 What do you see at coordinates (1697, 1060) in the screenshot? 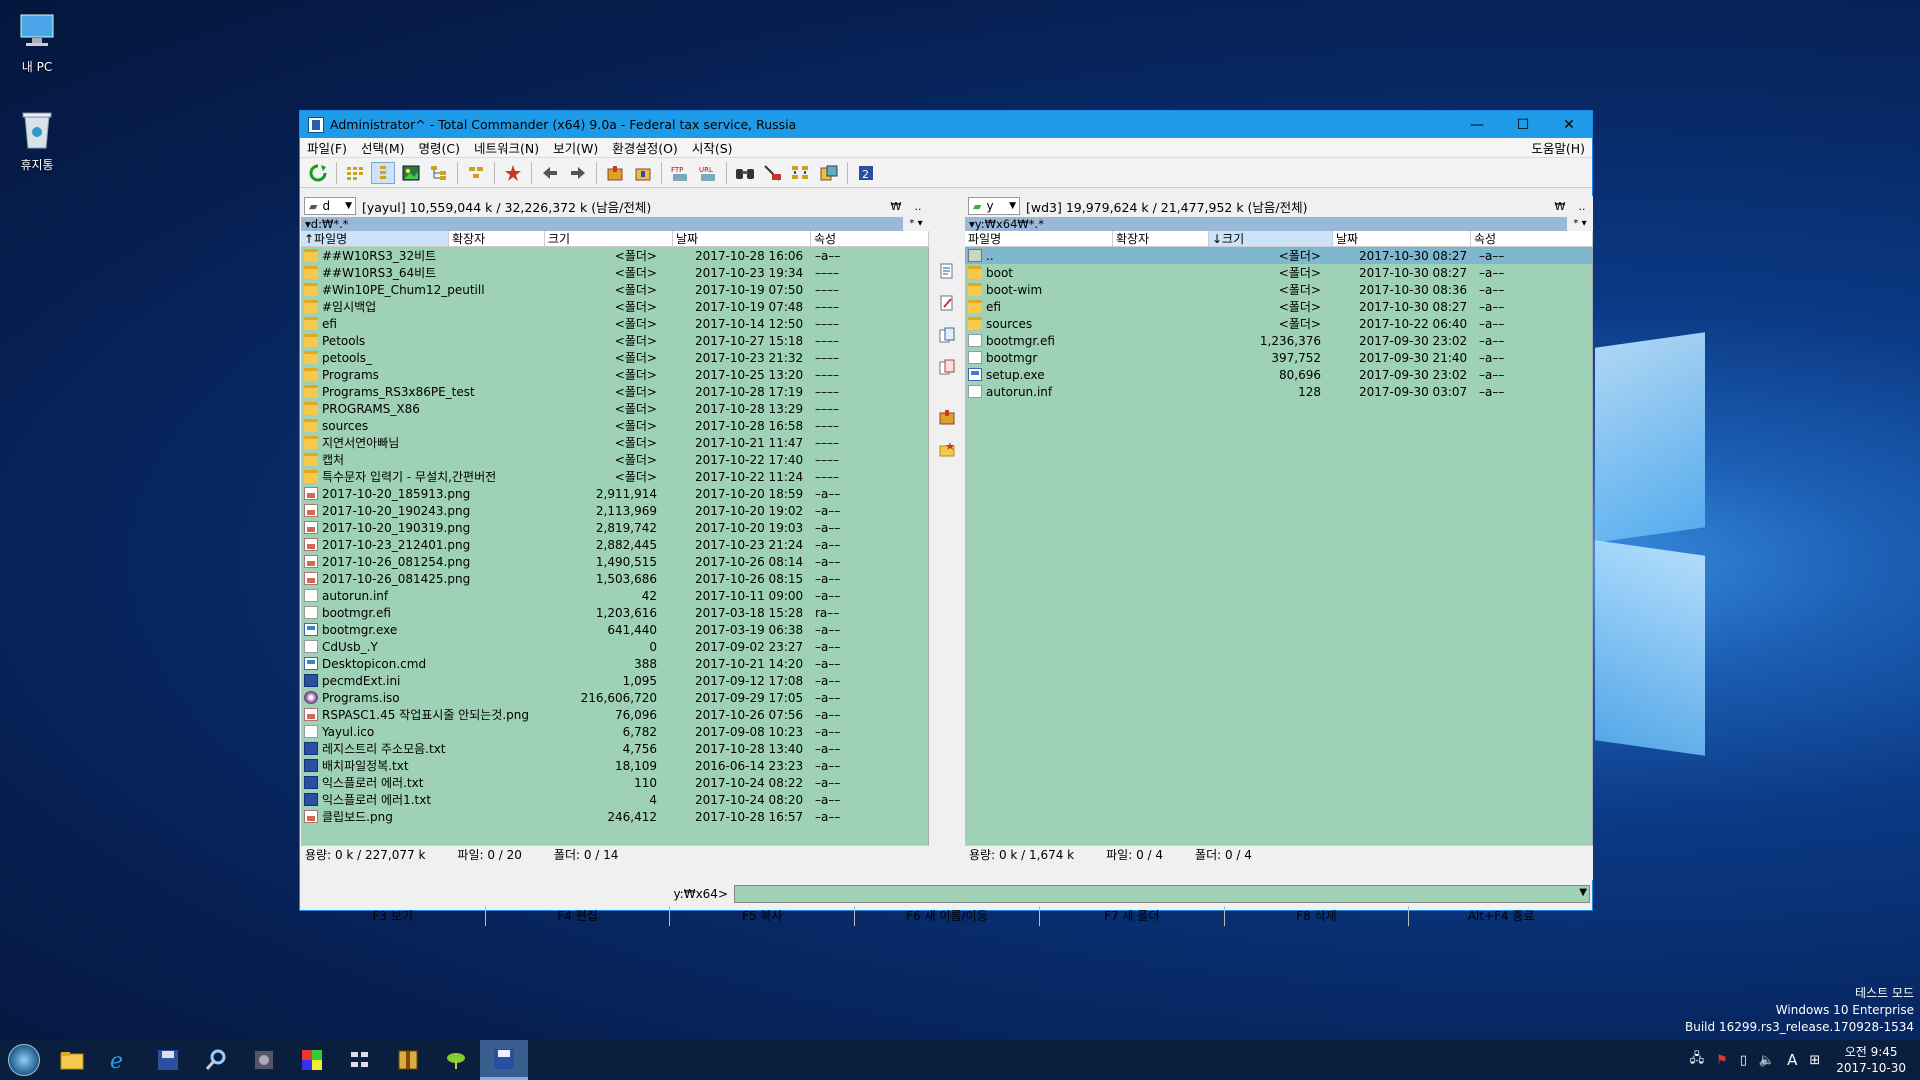
I see `network-icon: 🖧` at bounding box center [1697, 1060].